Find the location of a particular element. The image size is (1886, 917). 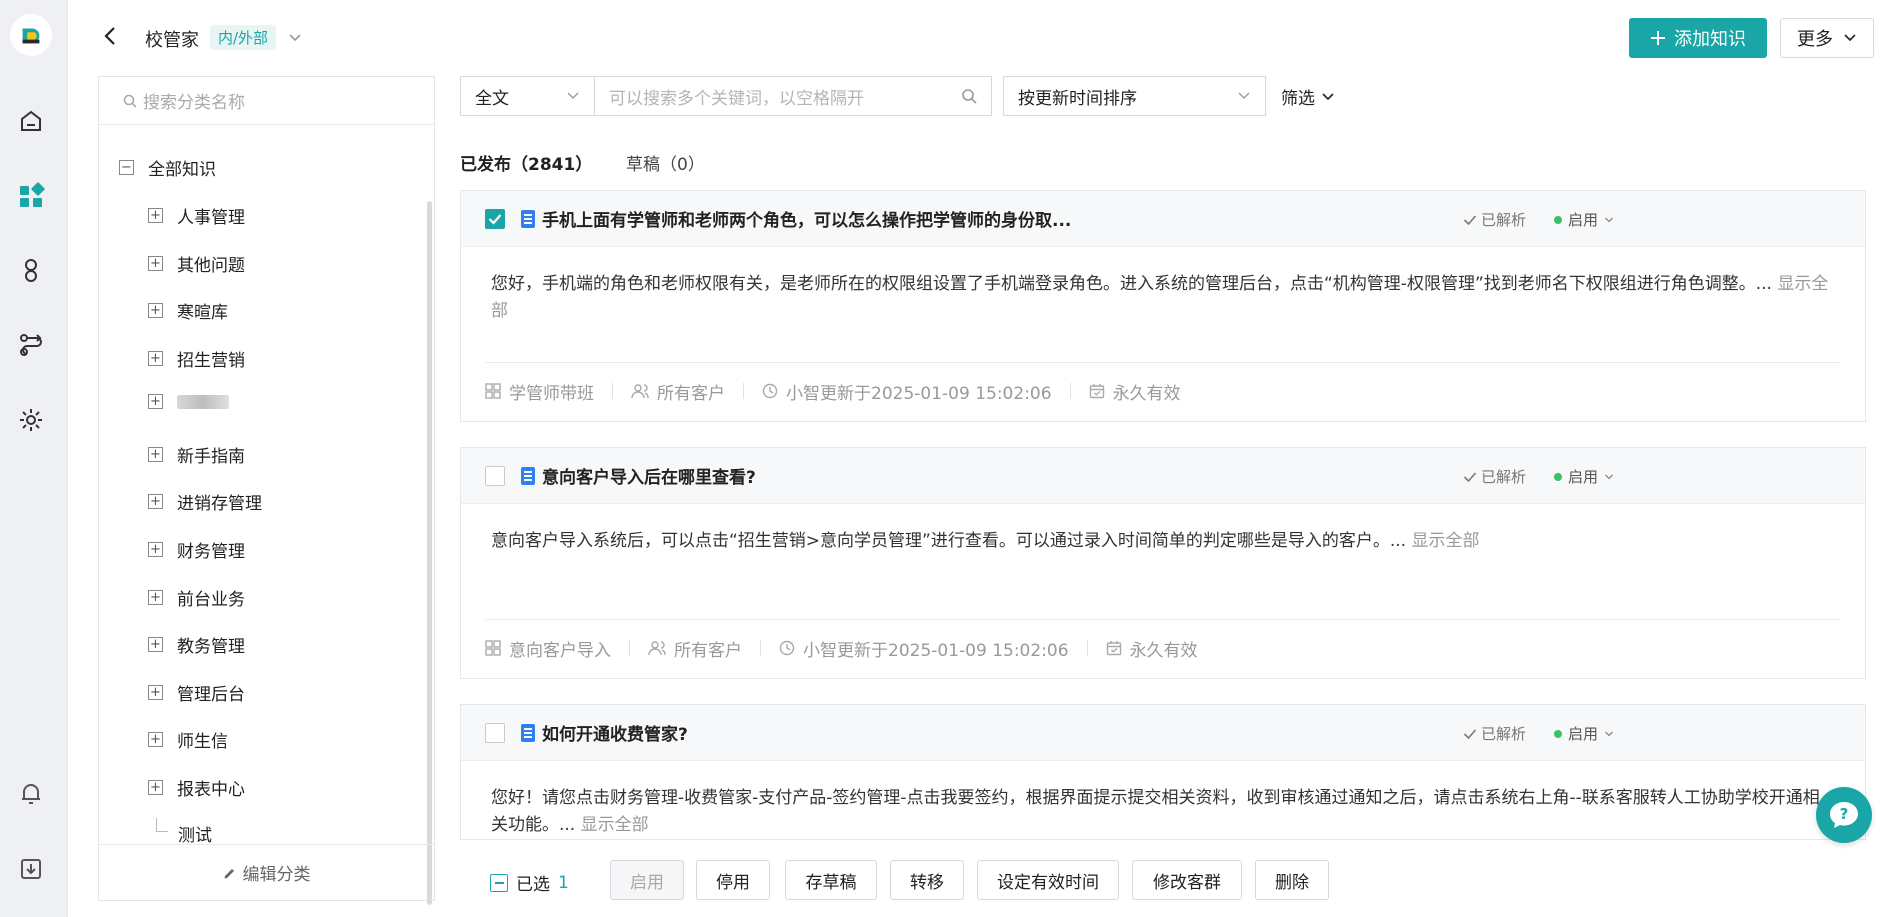

tree-item: + 师生信 is located at coordinates (188, 739).